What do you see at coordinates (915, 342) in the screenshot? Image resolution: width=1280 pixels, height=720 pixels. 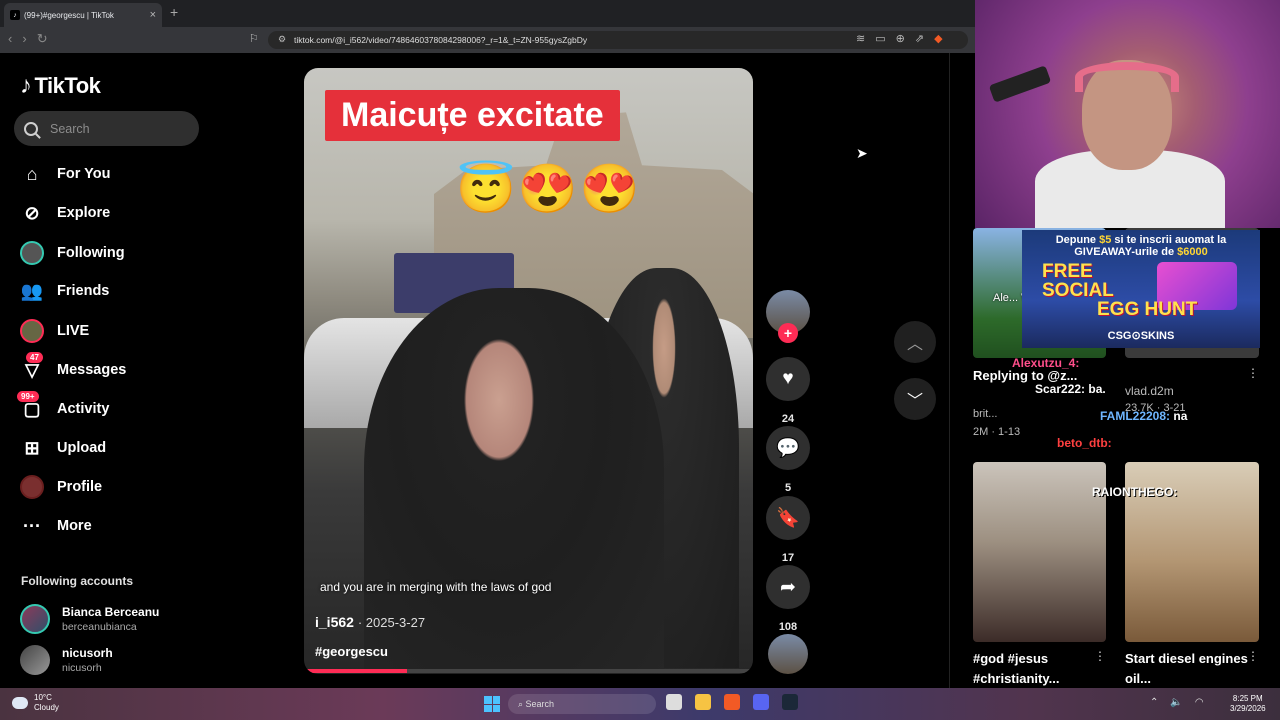 I see `previous-video-button: ︿` at bounding box center [915, 342].